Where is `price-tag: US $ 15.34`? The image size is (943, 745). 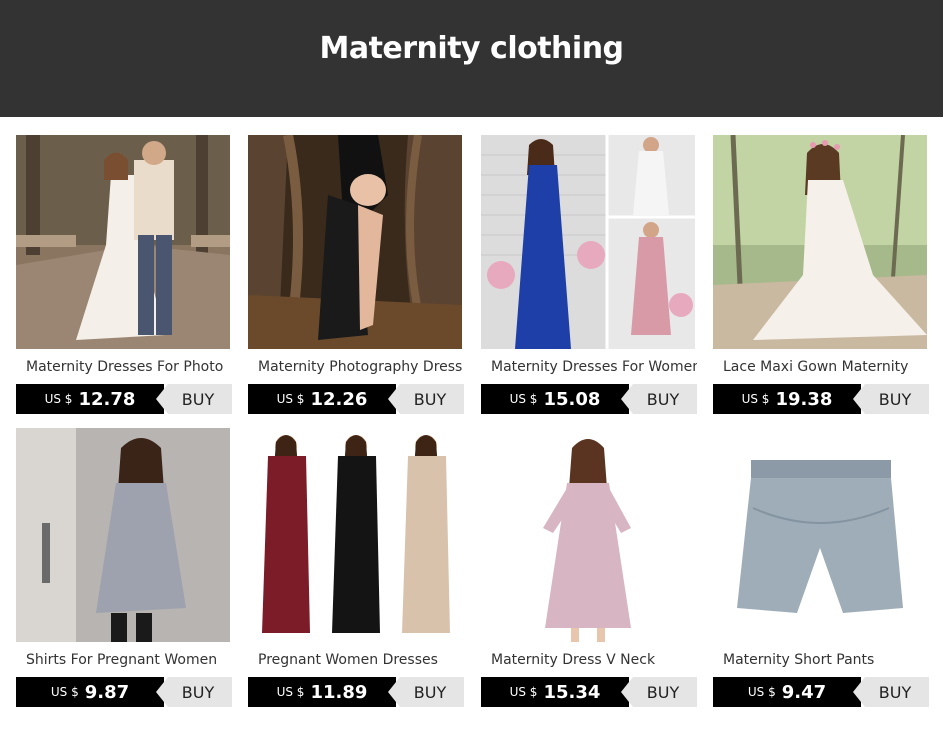 price-tag: US $ 15.34 is located at coordinates (555, 692).